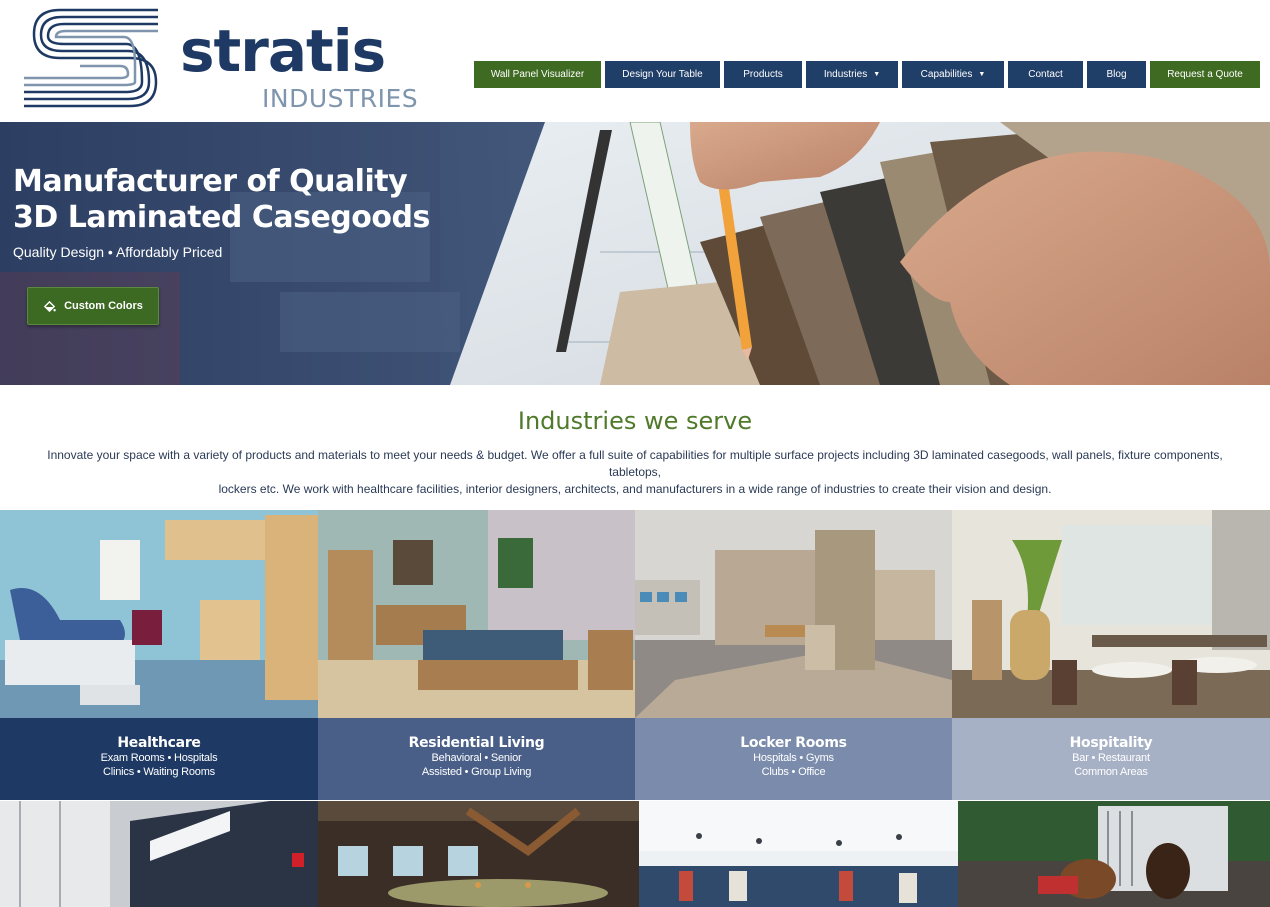  I want to click on nav-blog: Blog, so click(1116, 74).